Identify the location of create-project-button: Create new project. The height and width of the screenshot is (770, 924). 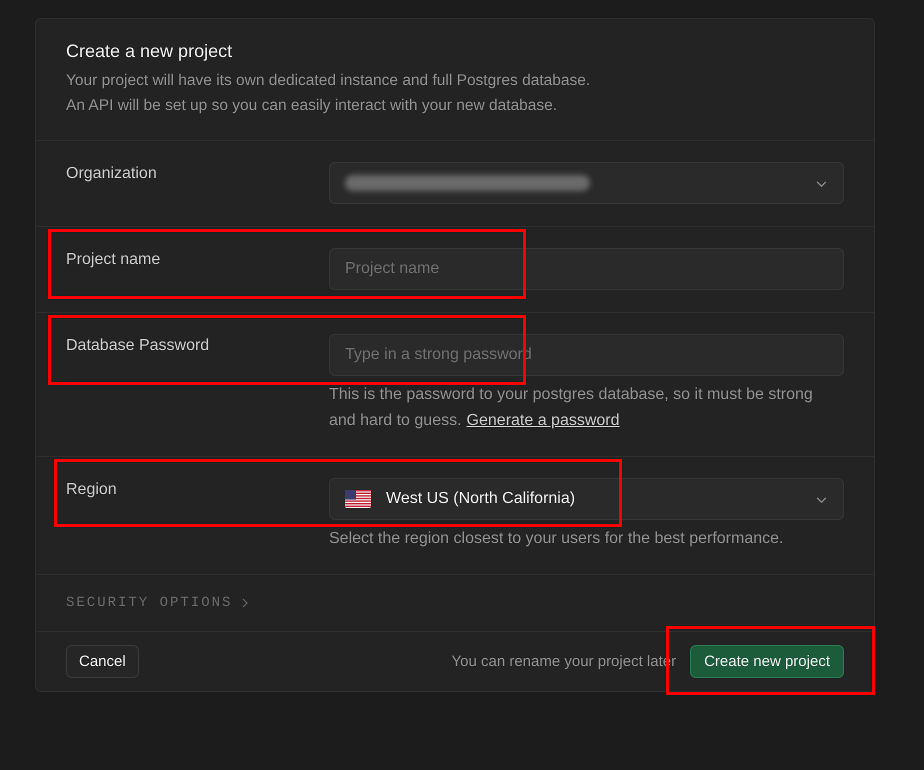
(767, 661).